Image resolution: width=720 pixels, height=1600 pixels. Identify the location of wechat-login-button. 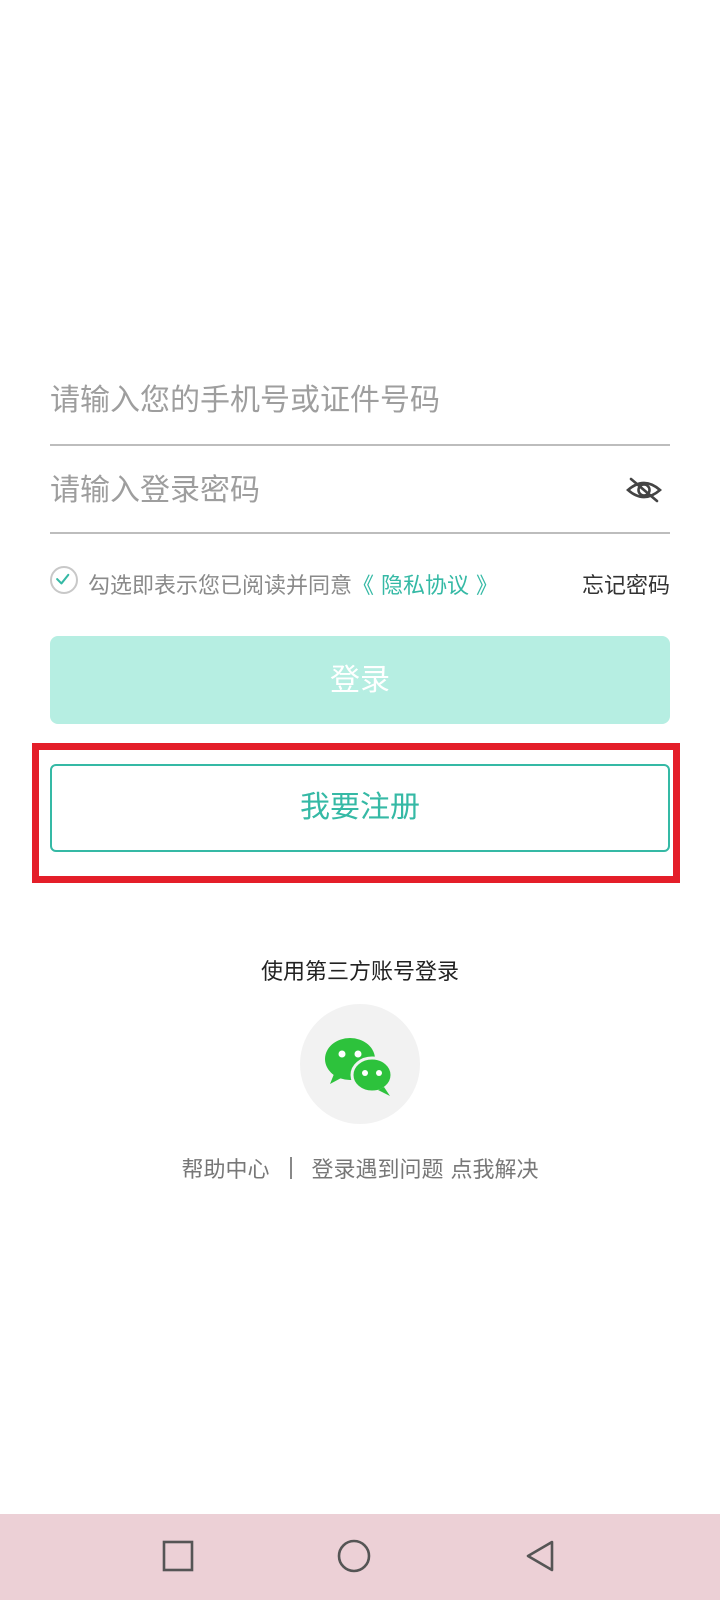
(360, 1064).